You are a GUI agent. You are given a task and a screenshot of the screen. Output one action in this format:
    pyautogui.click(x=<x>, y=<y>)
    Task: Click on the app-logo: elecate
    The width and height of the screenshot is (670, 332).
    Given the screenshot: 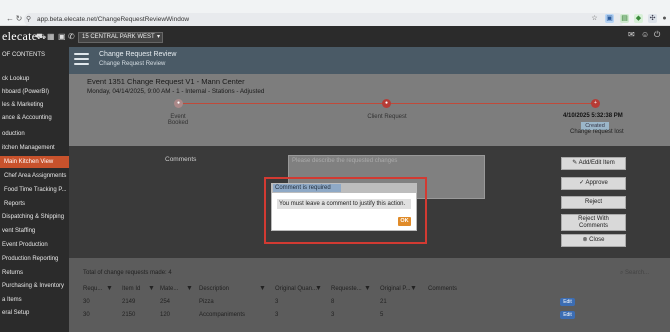 What is the action you would take?
    pyautogui.click(x=20, y=36)
    